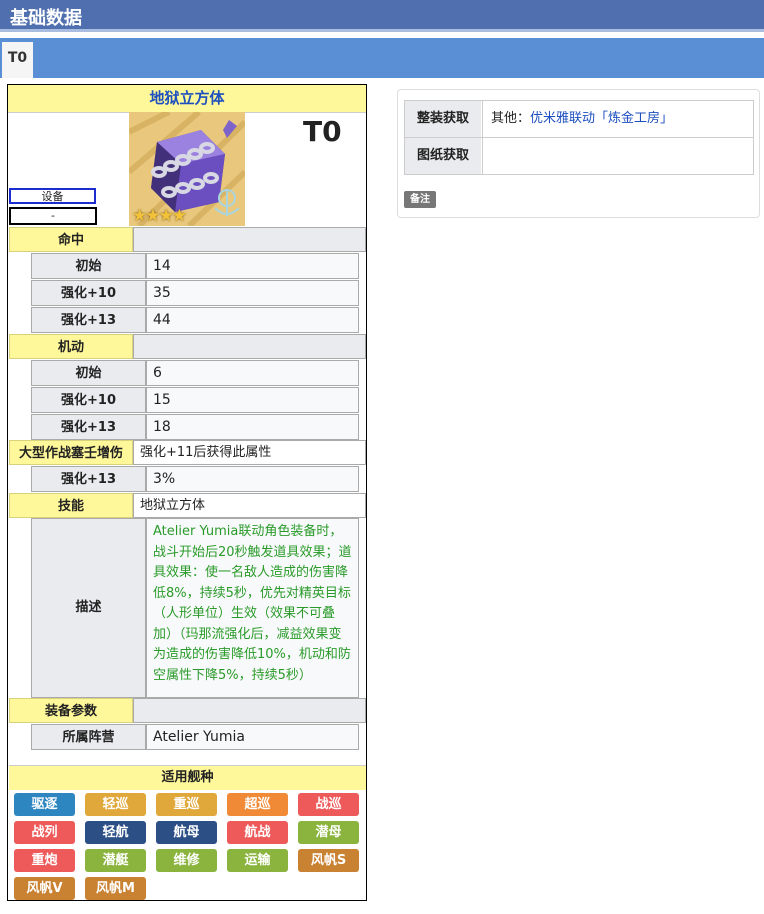  I want to click on acquisition-row-full: 整装获取 其他：优米雅联动「炼金工房」, so click(579, 119).